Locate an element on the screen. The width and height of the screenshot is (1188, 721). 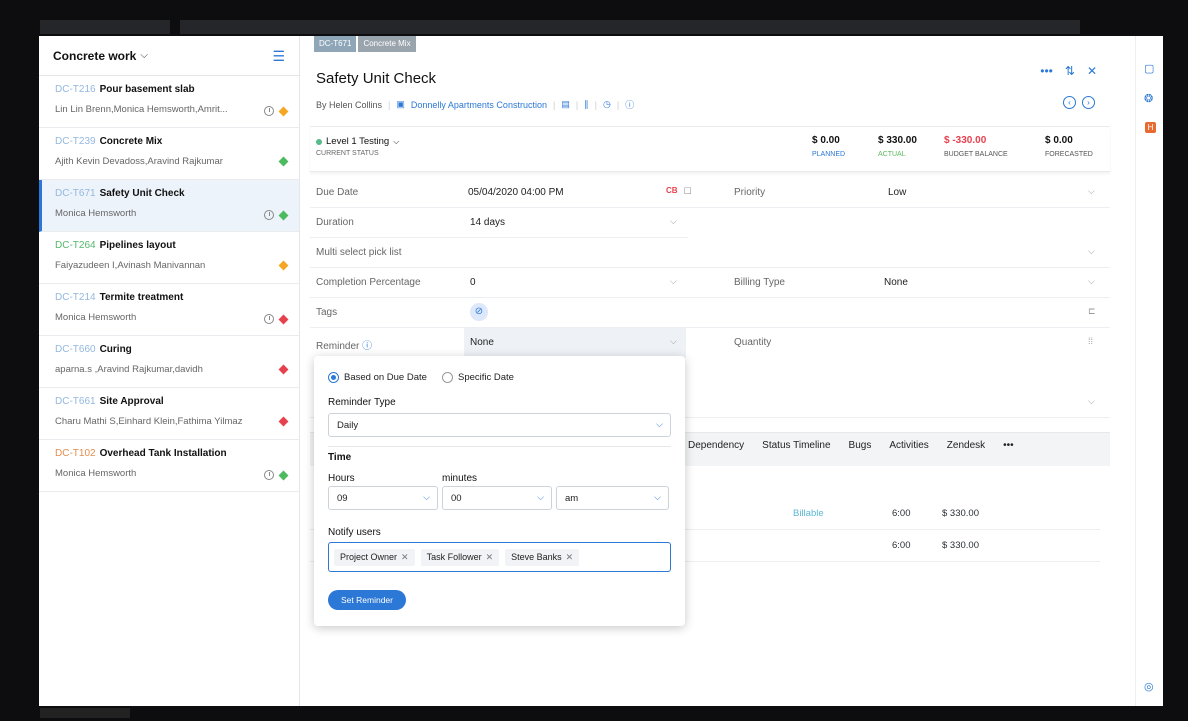
task-name: Overhead Tank Installation is located at coordinates (163, 453).